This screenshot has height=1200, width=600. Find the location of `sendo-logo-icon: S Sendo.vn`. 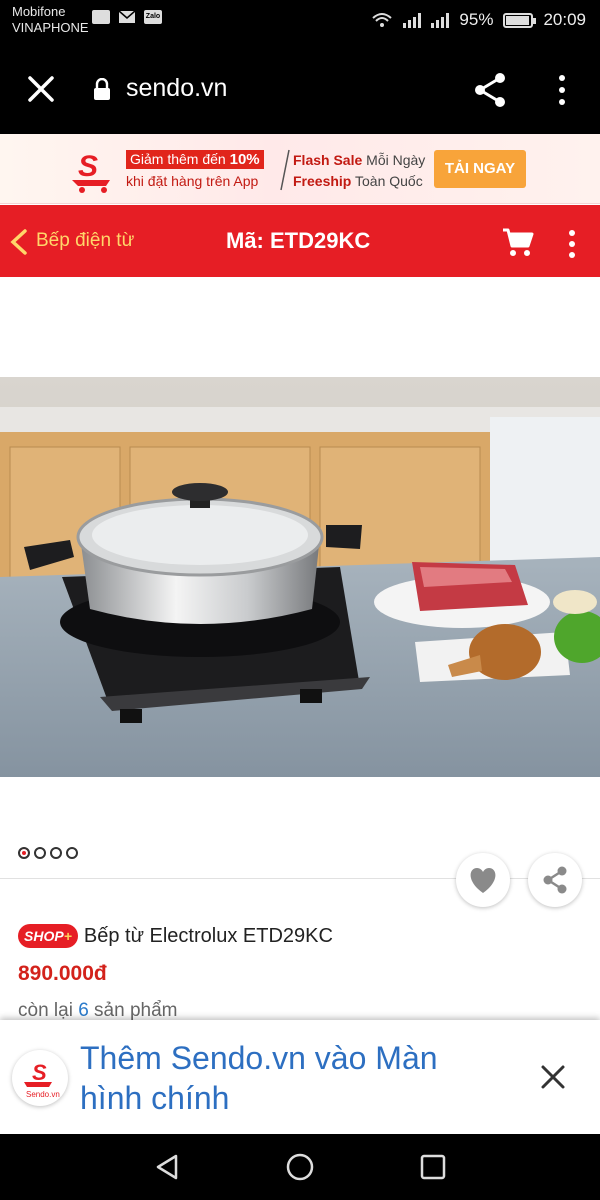

sendo-logo-icon: S Sendo.vn is located at coordinates (42, 1079).